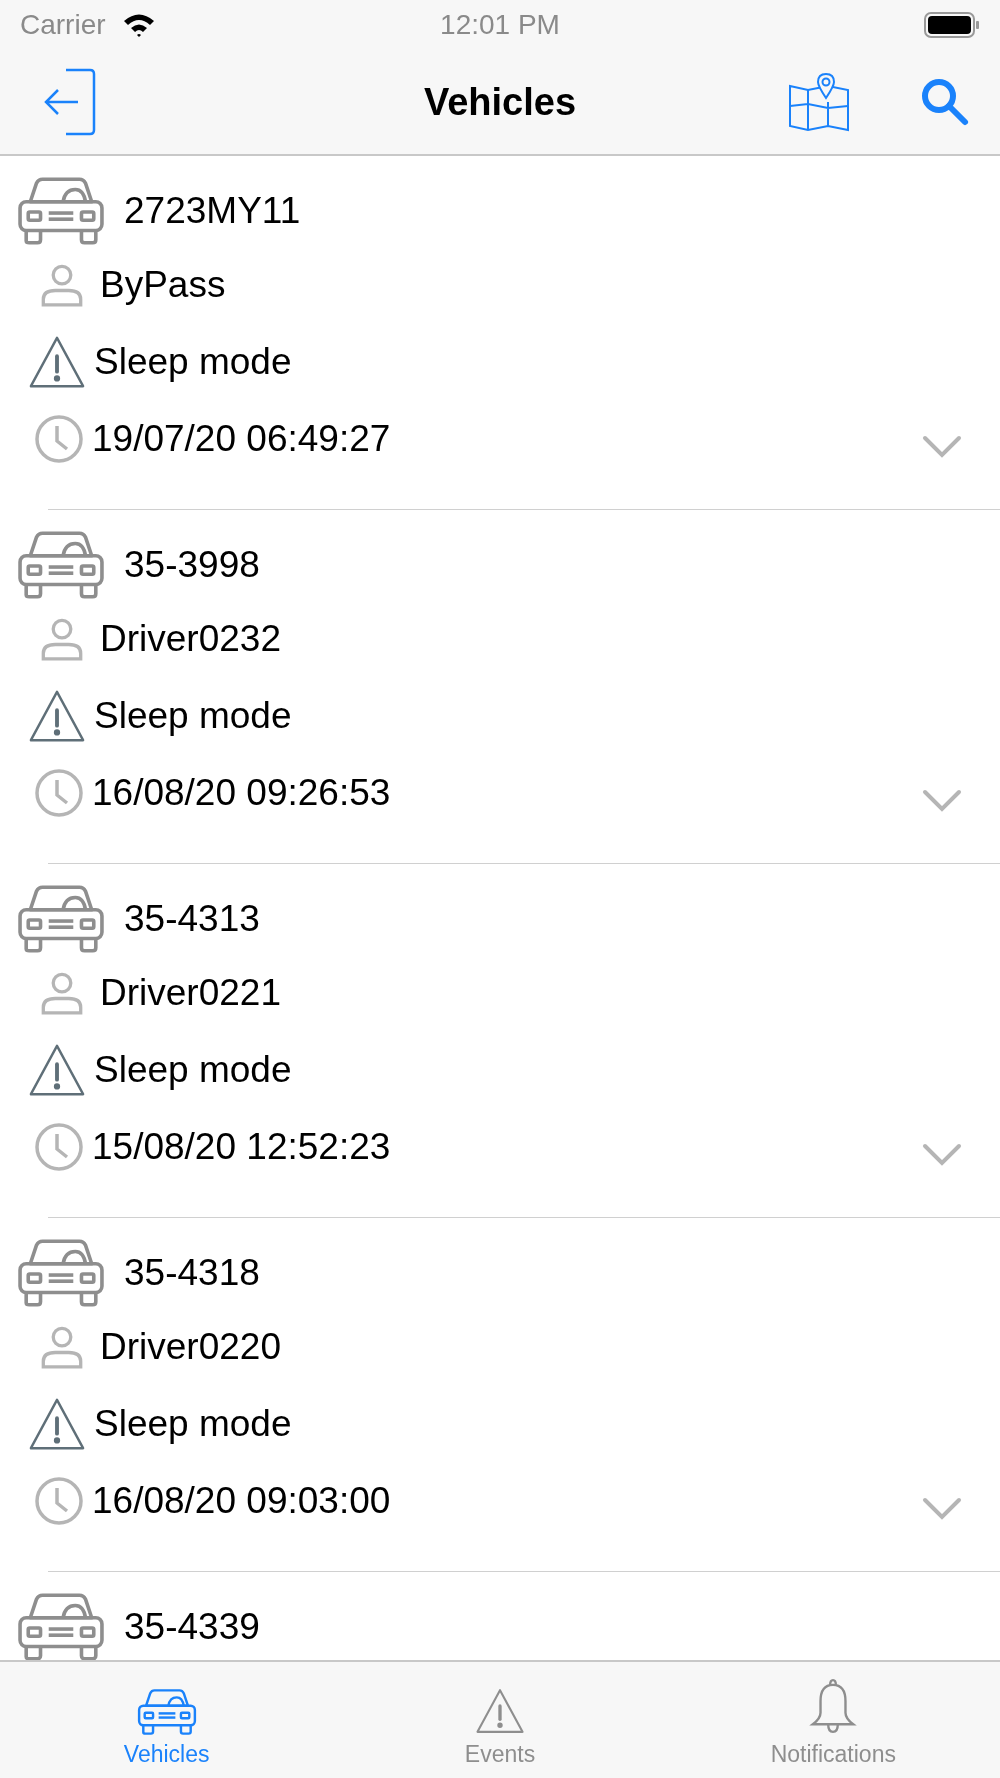 The image size is (1000, 1778). What do you see at coordinates (241, 438) in the screenshot?
I see `timestamp: 19/07/20 06:49:27` at bounding box center [241, 438].